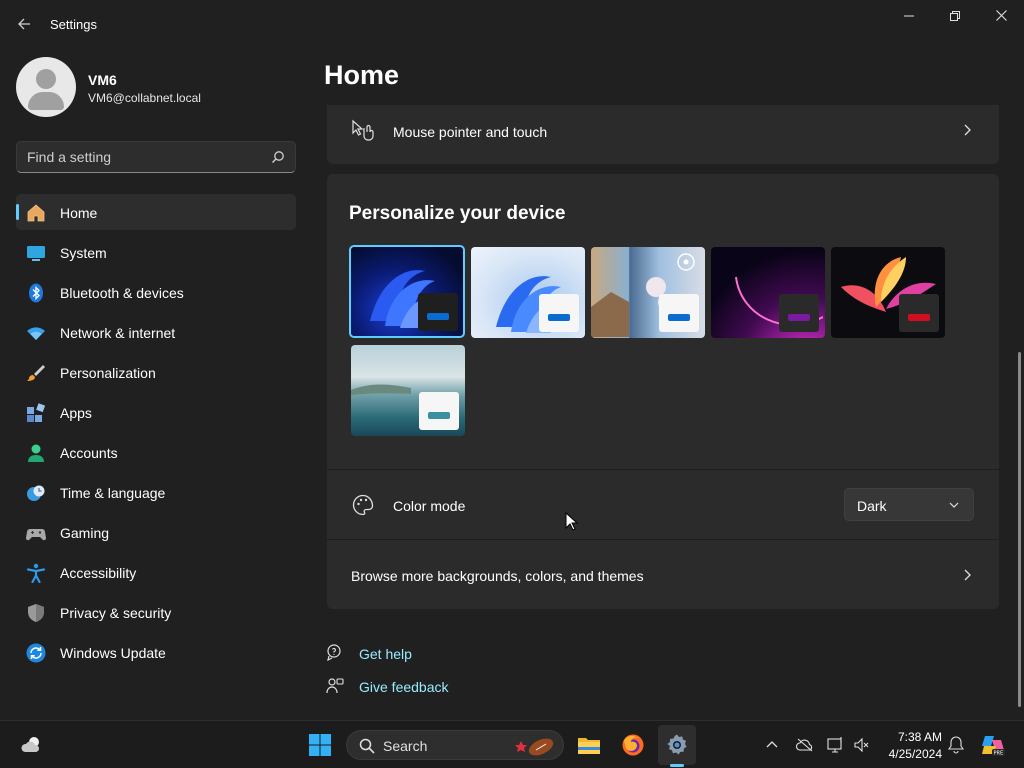 The height and width of the screenshot is (768, 1024). What do you see at coordinates (113, 493) in the screenshot?
I see `sidebar-item-label: Time & language` at bounding box center [113, 493].